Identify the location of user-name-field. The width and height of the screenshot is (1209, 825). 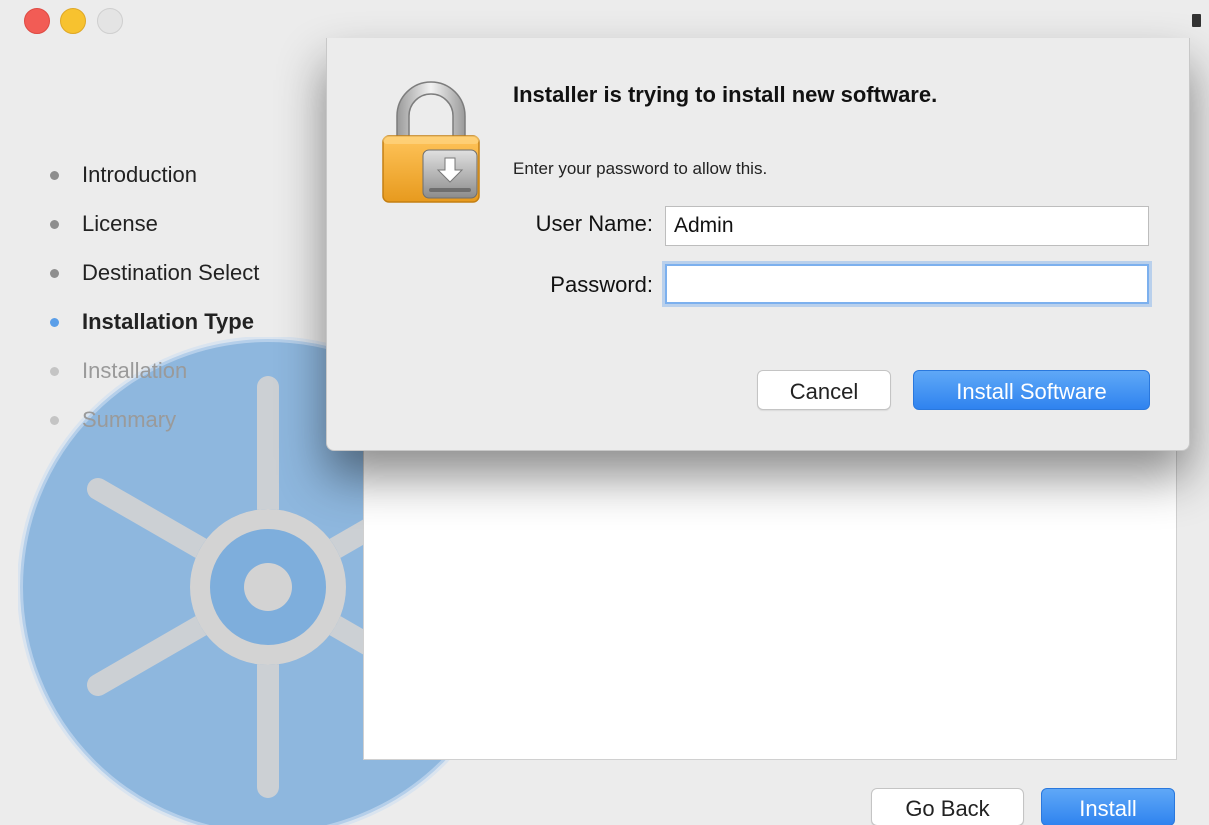
(907, 226).